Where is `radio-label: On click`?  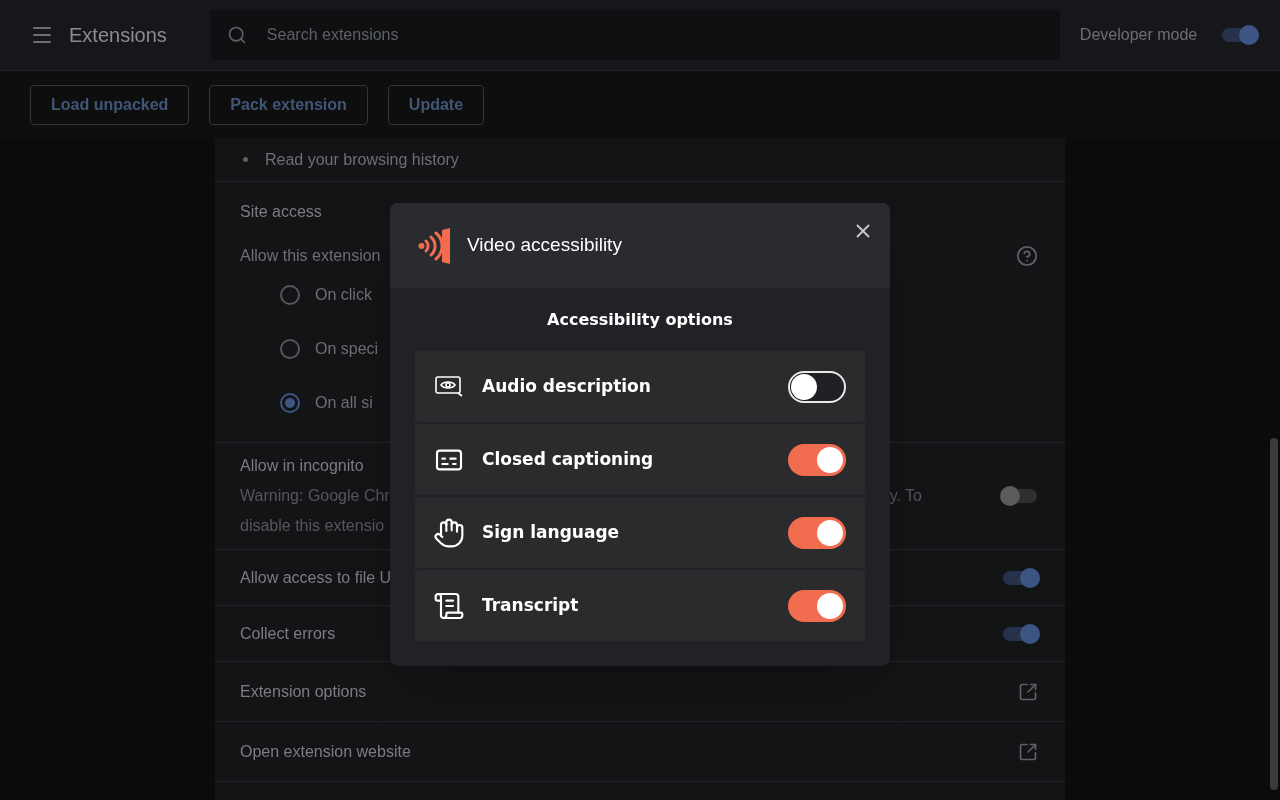 radio-label: On click is located at coordinates (343, 295).